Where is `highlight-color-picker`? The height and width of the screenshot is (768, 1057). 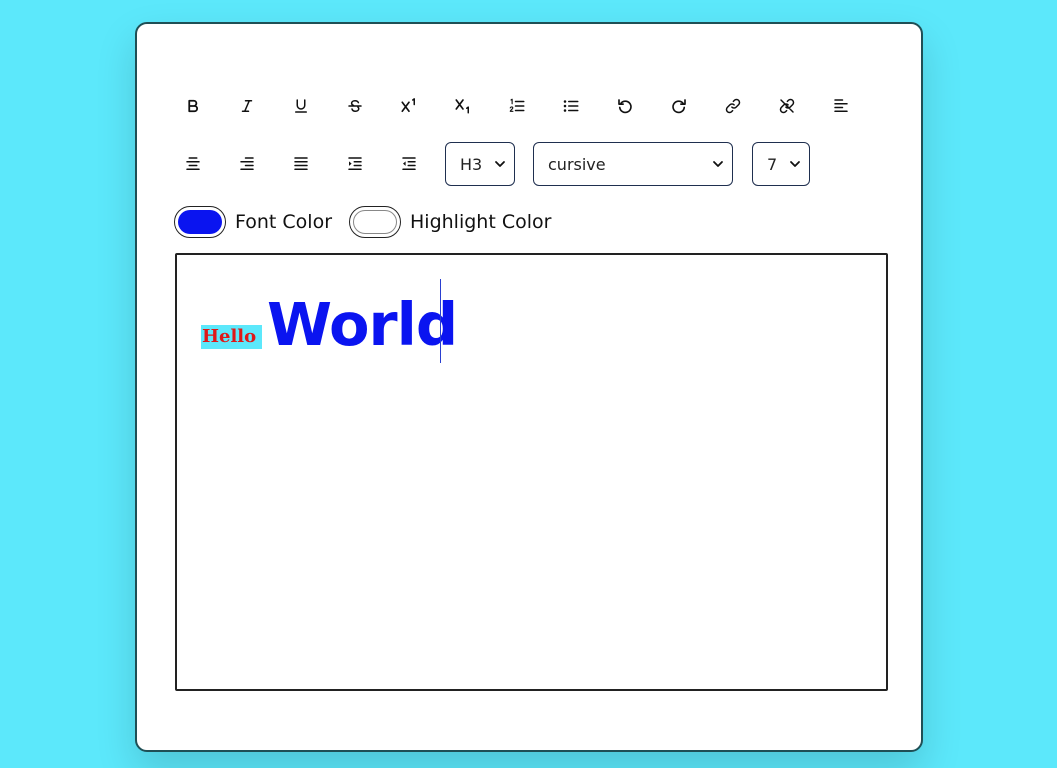
highlight-color-picker is located at coordinates (375, 222).